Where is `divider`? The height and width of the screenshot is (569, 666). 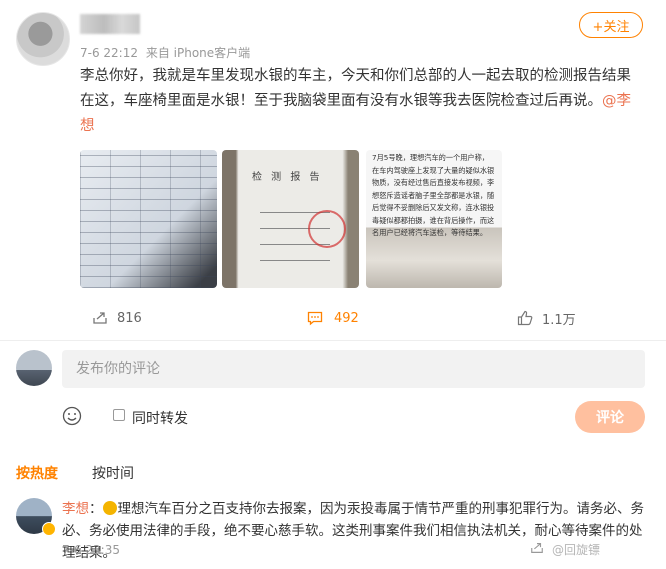
divider is located at coordinates (333, 340).